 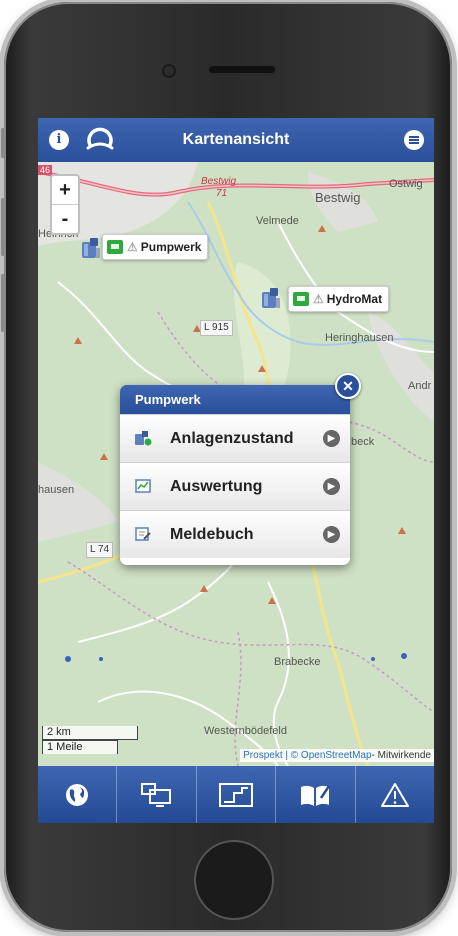 I want to click on warning-icon, so click(x=394, y=794).